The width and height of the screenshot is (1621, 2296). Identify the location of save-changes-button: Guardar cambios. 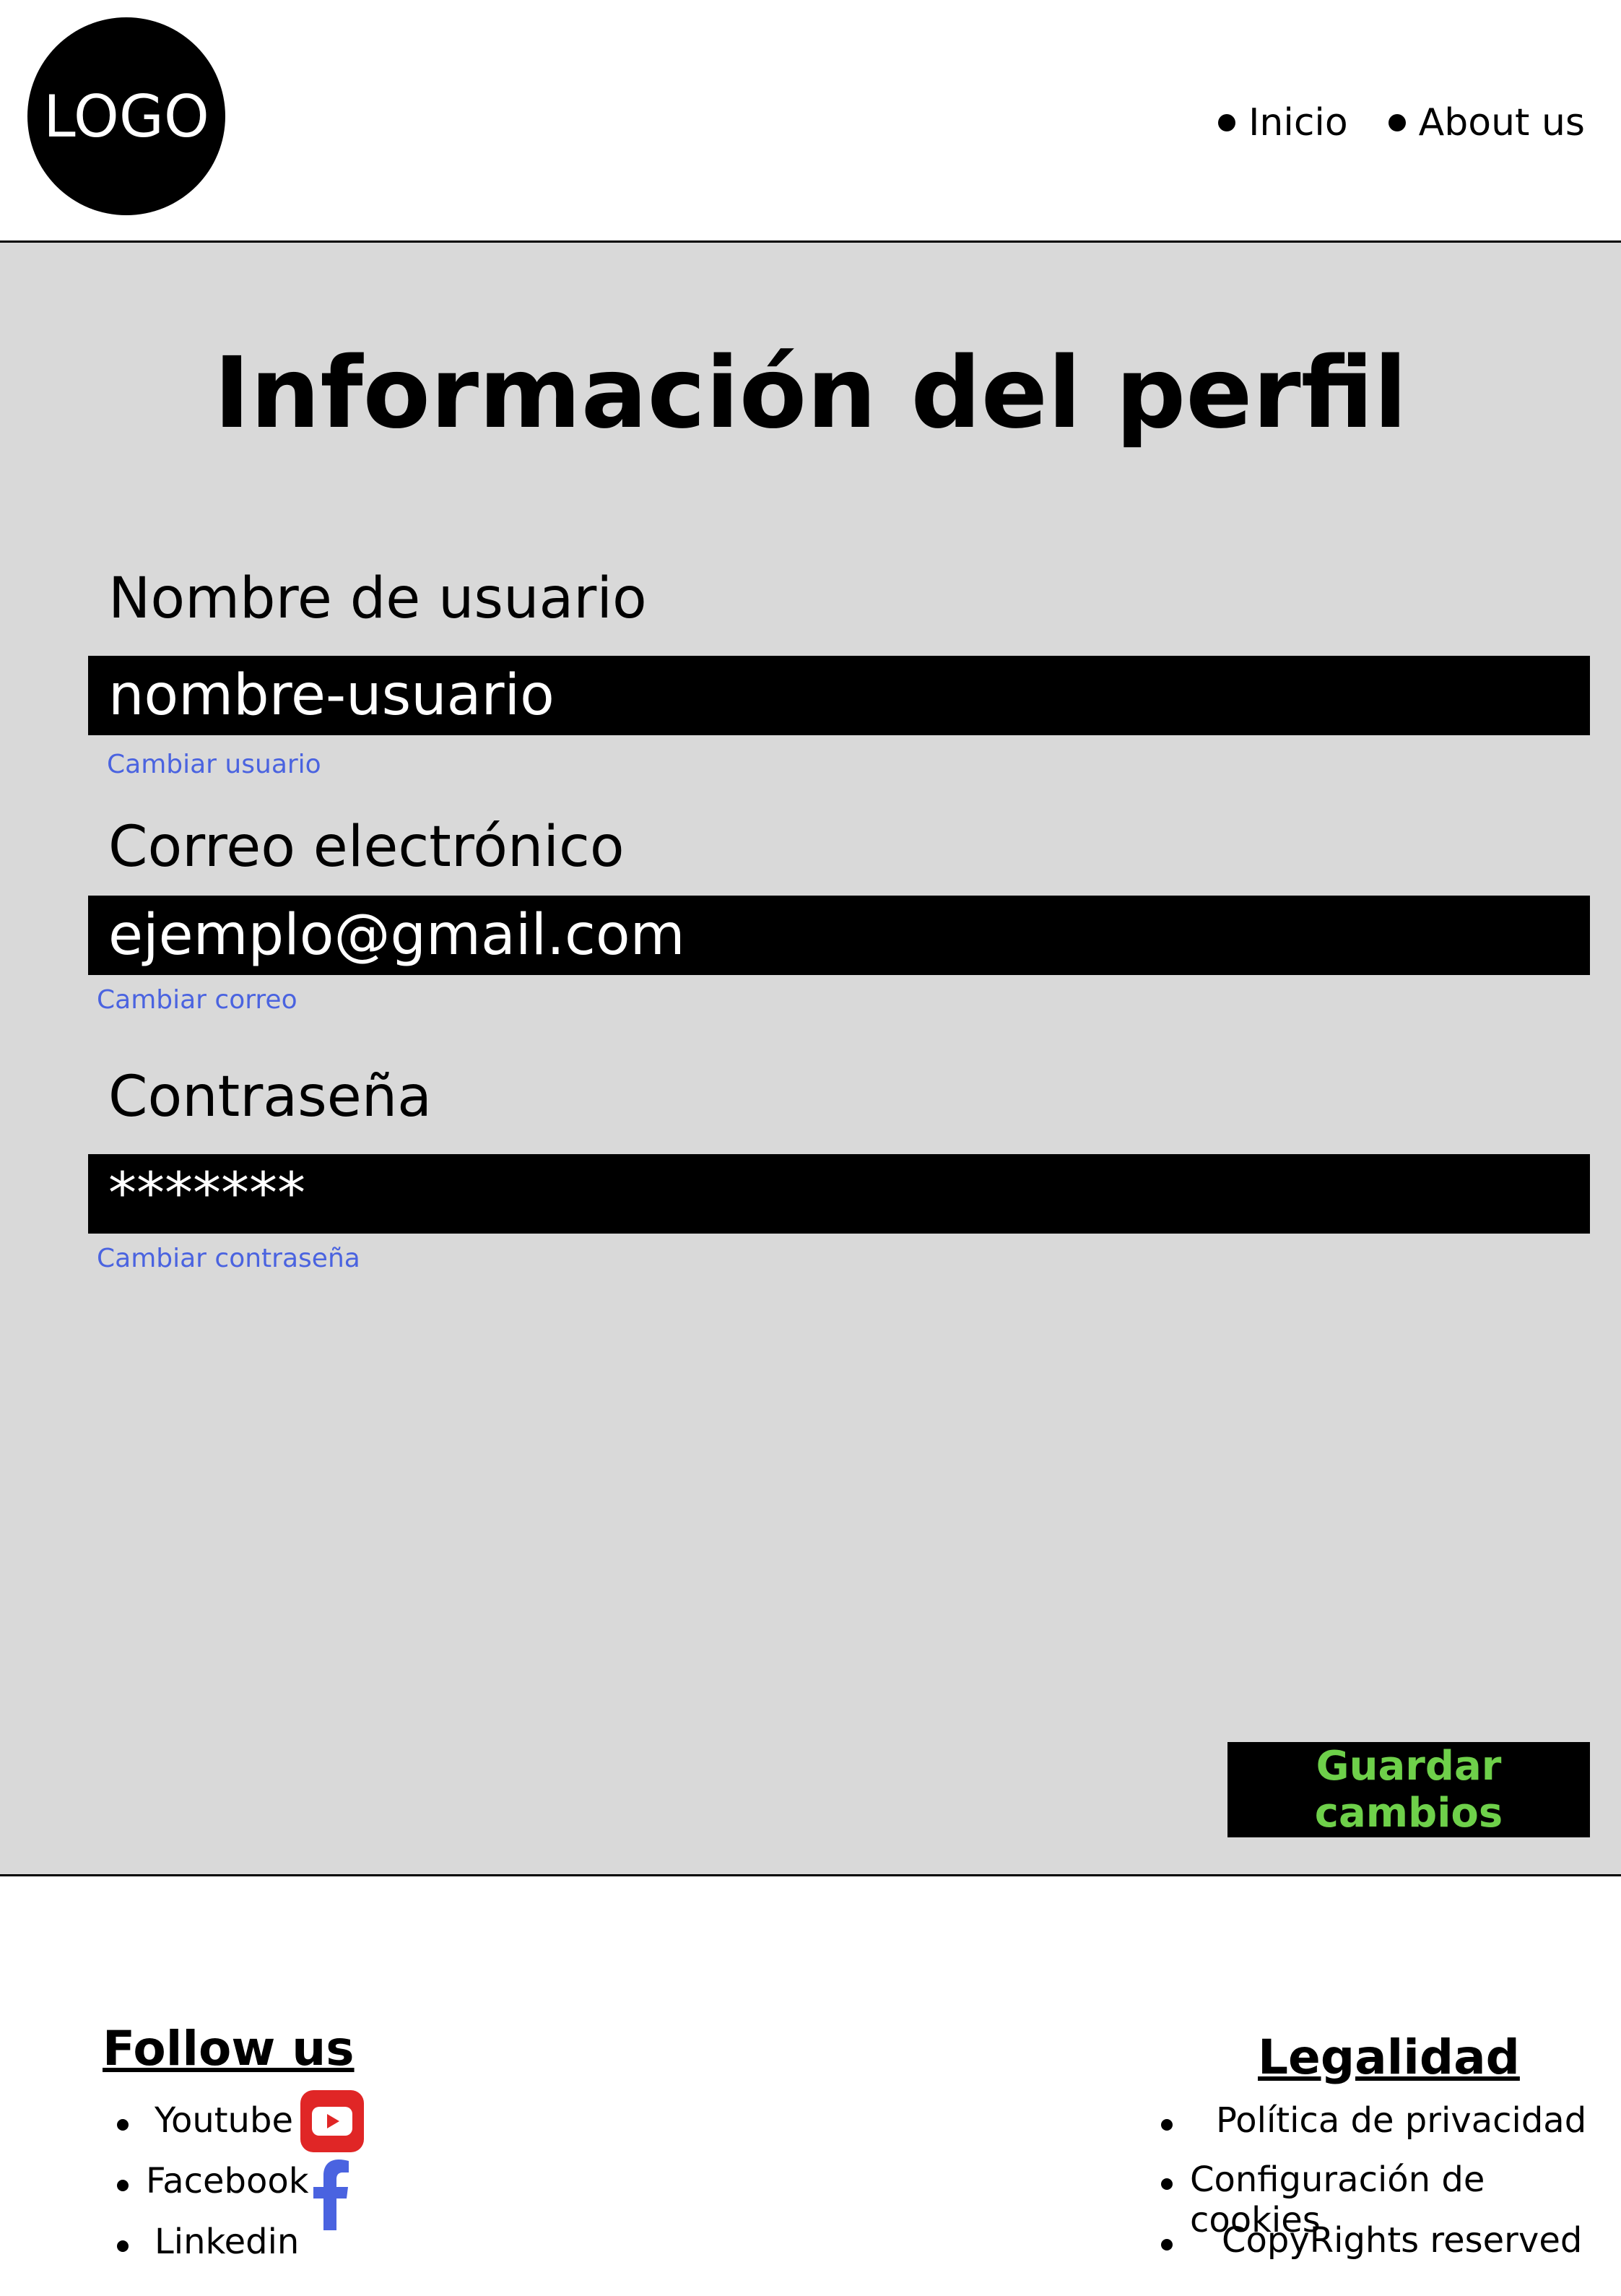
(1408, 1789).